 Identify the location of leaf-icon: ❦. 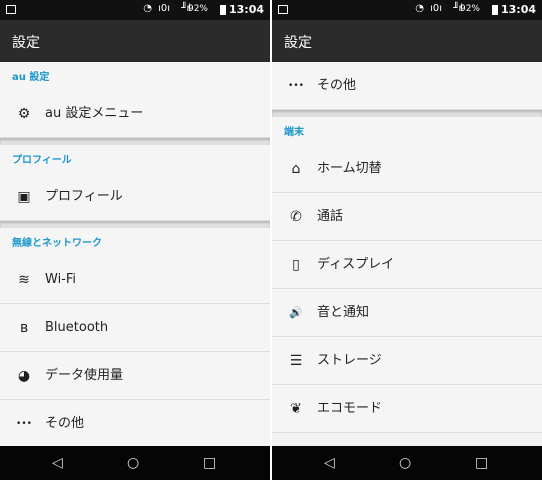
(296, 409).